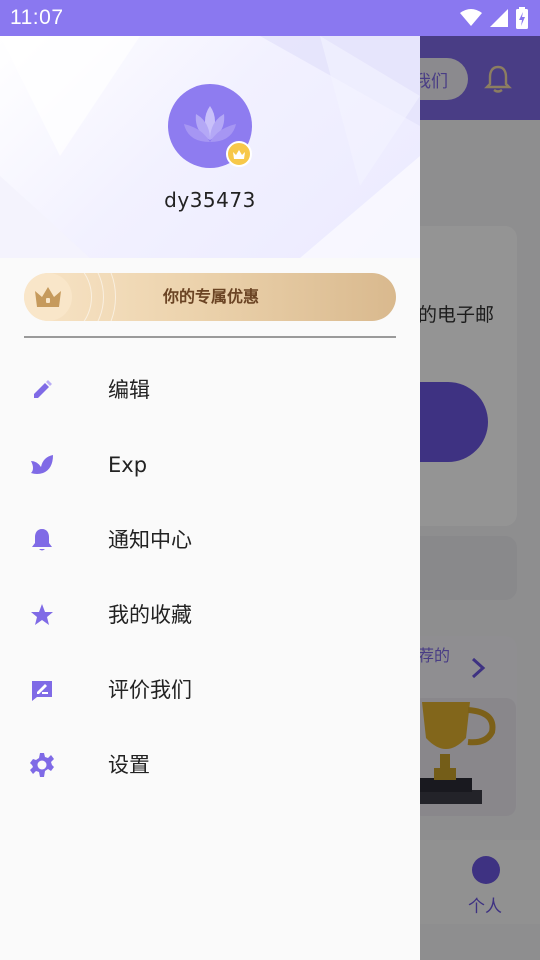 The image size is (540, 960). Describe the element at coordinates (150, 690) in the screenshot. I see `menu-label: 评价我们` at that location.